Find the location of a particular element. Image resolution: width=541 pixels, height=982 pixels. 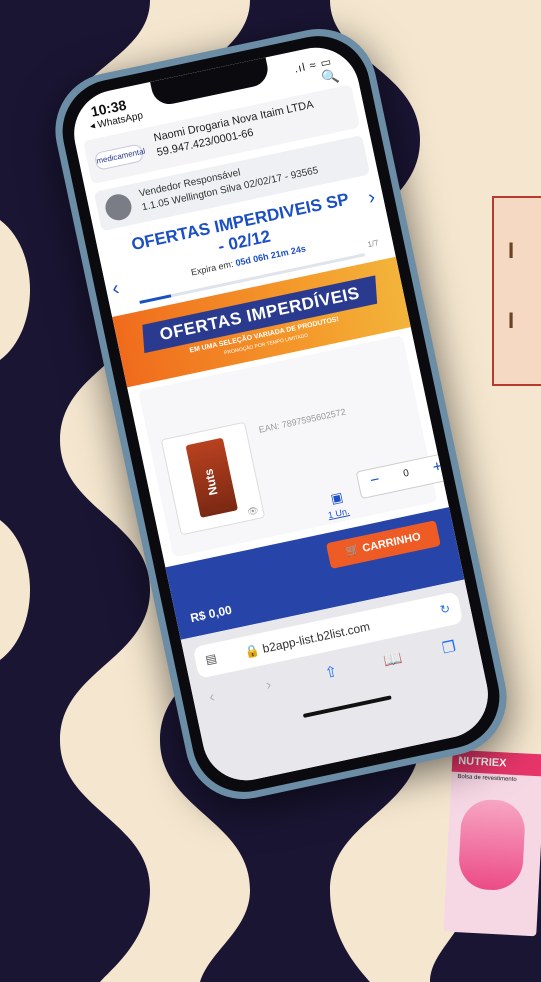

product-pack: Nuts is located at coordinates (212, 477).